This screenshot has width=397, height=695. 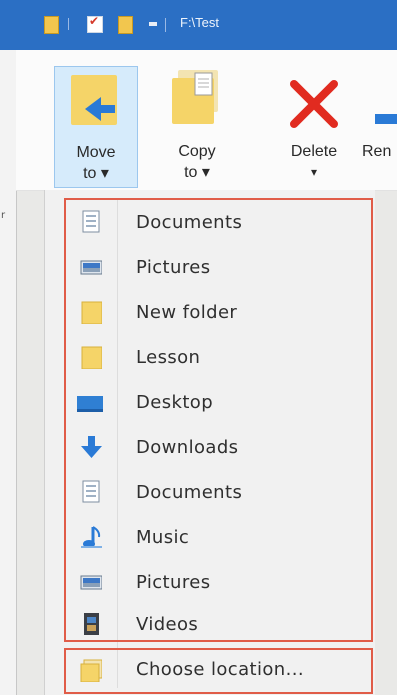 I want to click on copy-to-button: Copy to ▾, so click(x=197, y=126).